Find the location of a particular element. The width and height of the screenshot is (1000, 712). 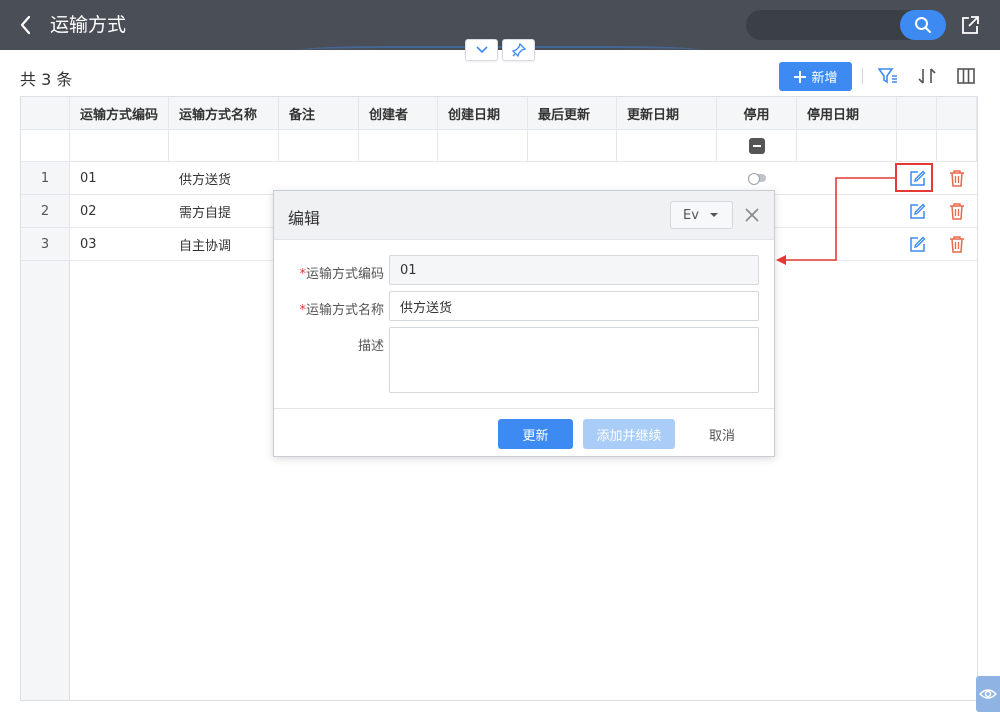

add-button: 新增 is located at coordinates (815, 76).